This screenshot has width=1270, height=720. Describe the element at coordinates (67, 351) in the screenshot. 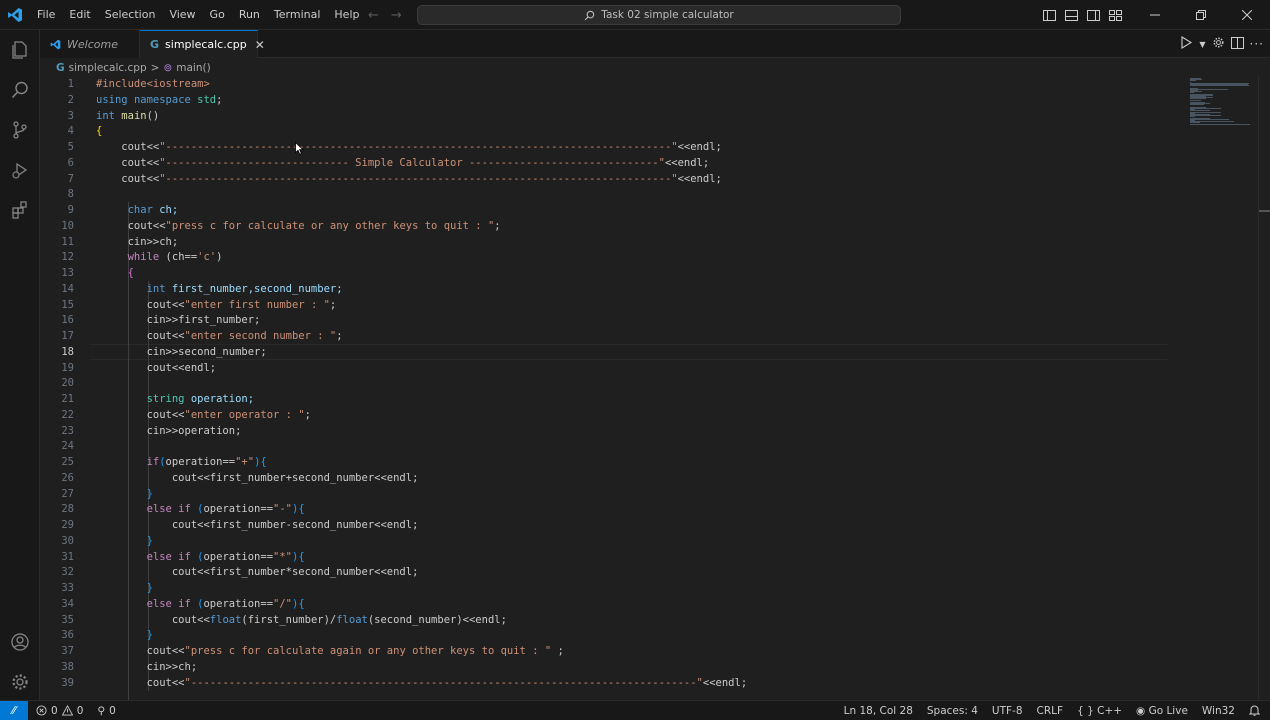

I see `line-number: 18` at that location.